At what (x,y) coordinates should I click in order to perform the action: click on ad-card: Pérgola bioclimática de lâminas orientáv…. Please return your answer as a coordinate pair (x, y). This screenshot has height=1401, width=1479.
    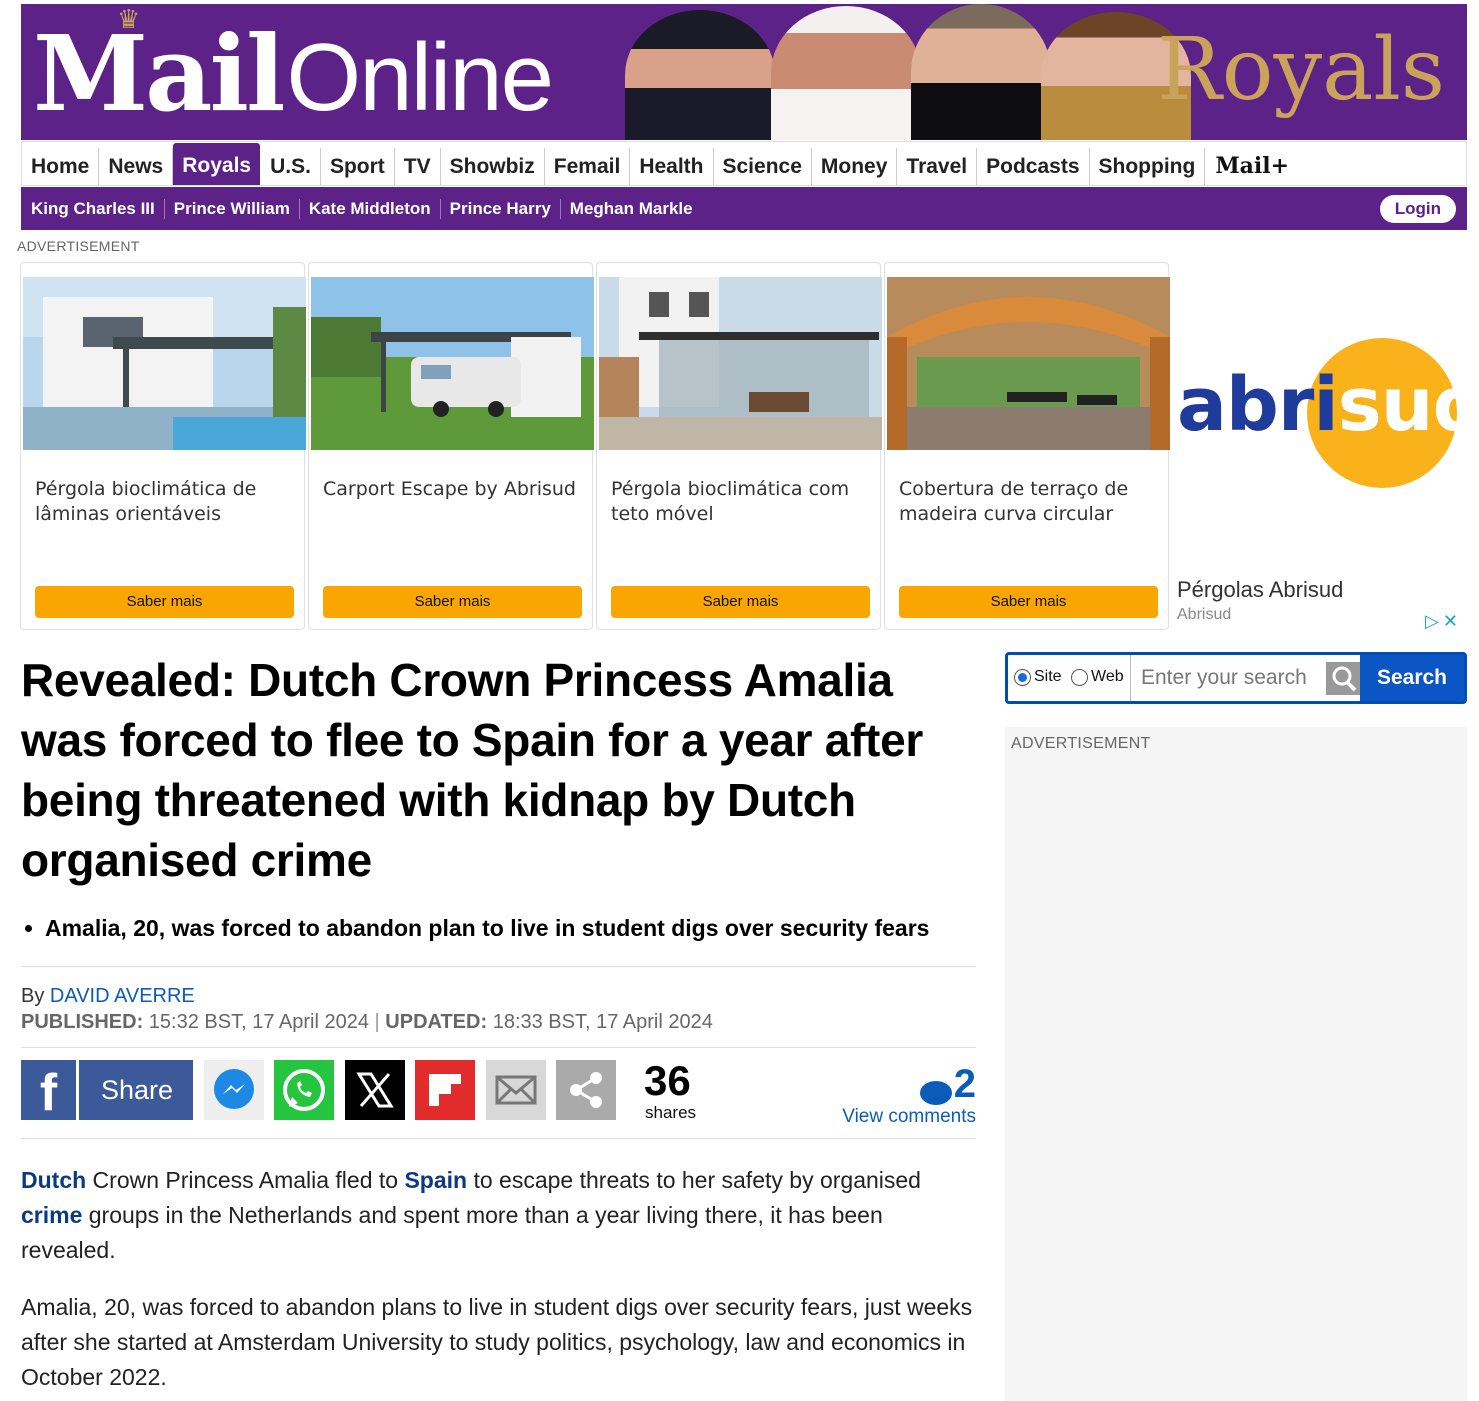
    Looking at the image, I should click on (163, 446).